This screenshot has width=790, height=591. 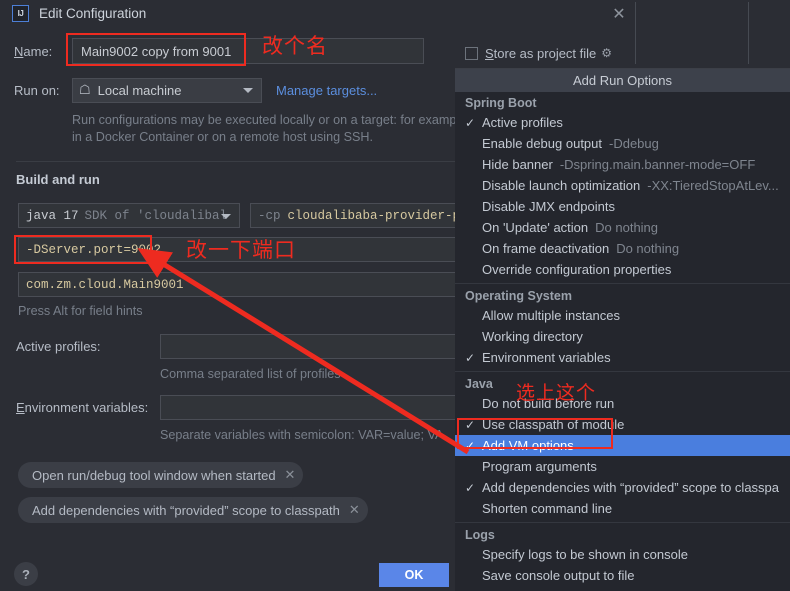 What do you see at coordinates (622, 206) in the screenshot?
I see `popup-menu-item: ✓Disable JMX endpoints` at bounding box center [622, 206].